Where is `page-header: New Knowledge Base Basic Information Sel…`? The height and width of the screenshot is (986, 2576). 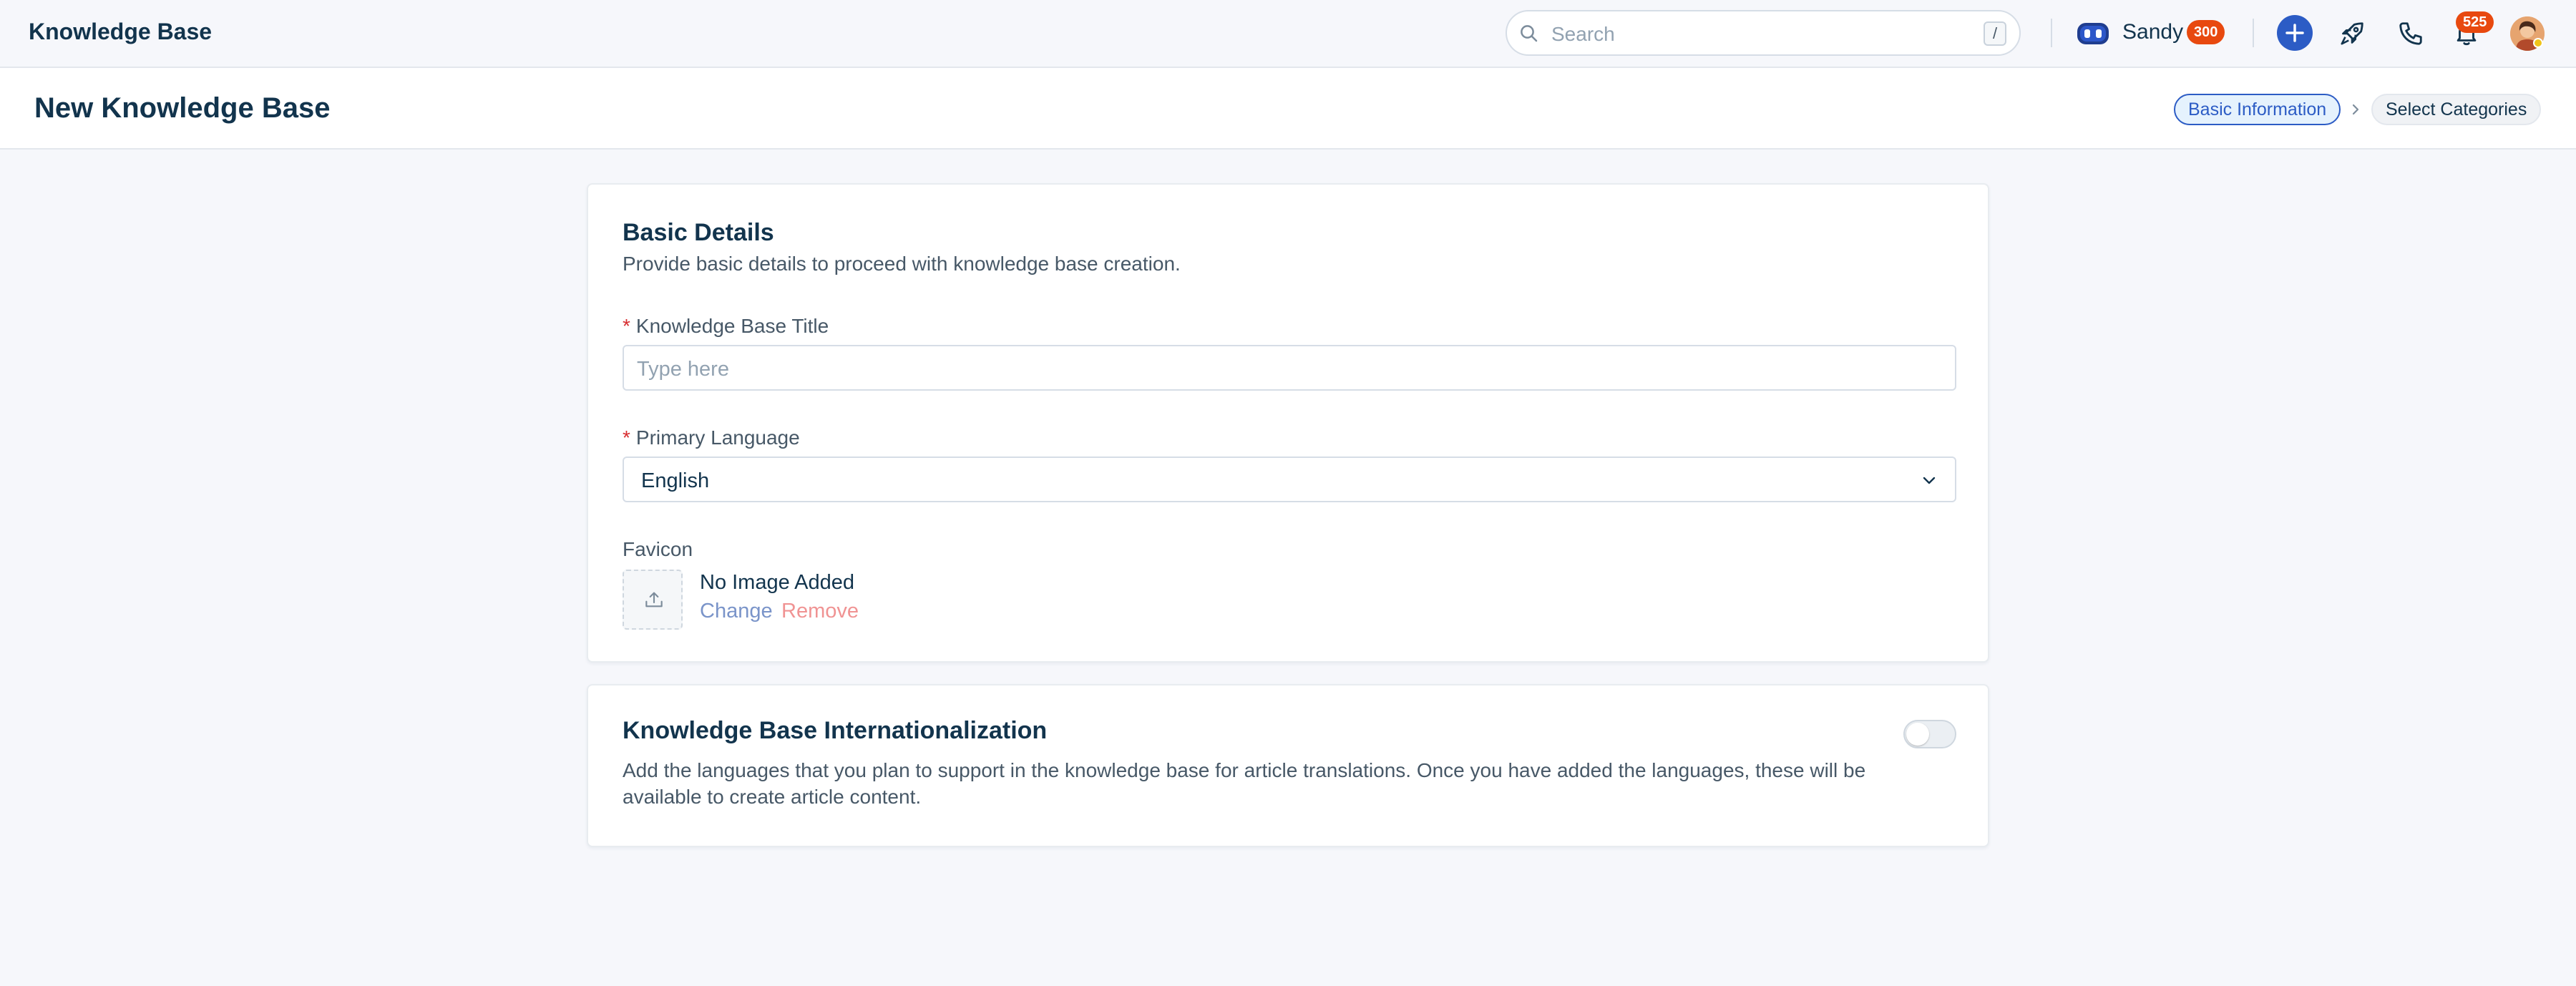
page-header: New Knowledge Base Basic Information Sel… is located at coordinates (1288, 109).